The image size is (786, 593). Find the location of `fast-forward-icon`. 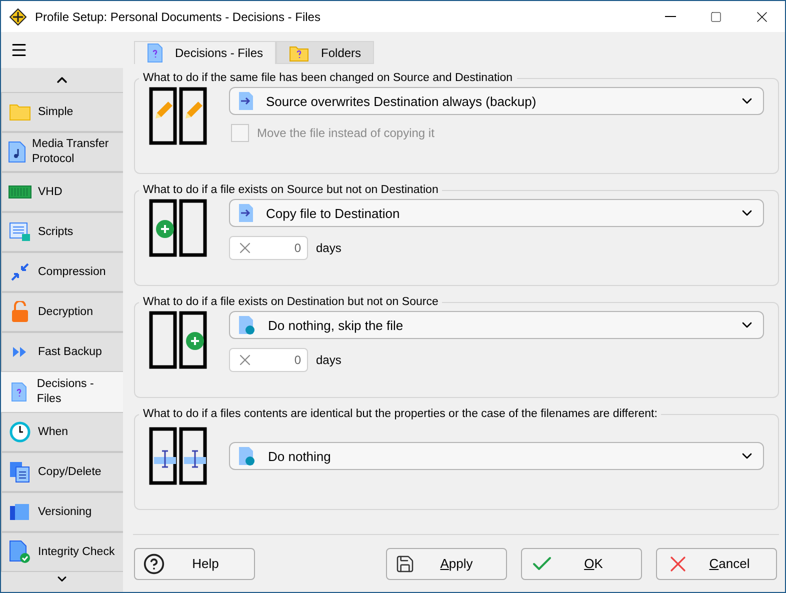

fast-forward-icon is located at coordinates (20, 352).